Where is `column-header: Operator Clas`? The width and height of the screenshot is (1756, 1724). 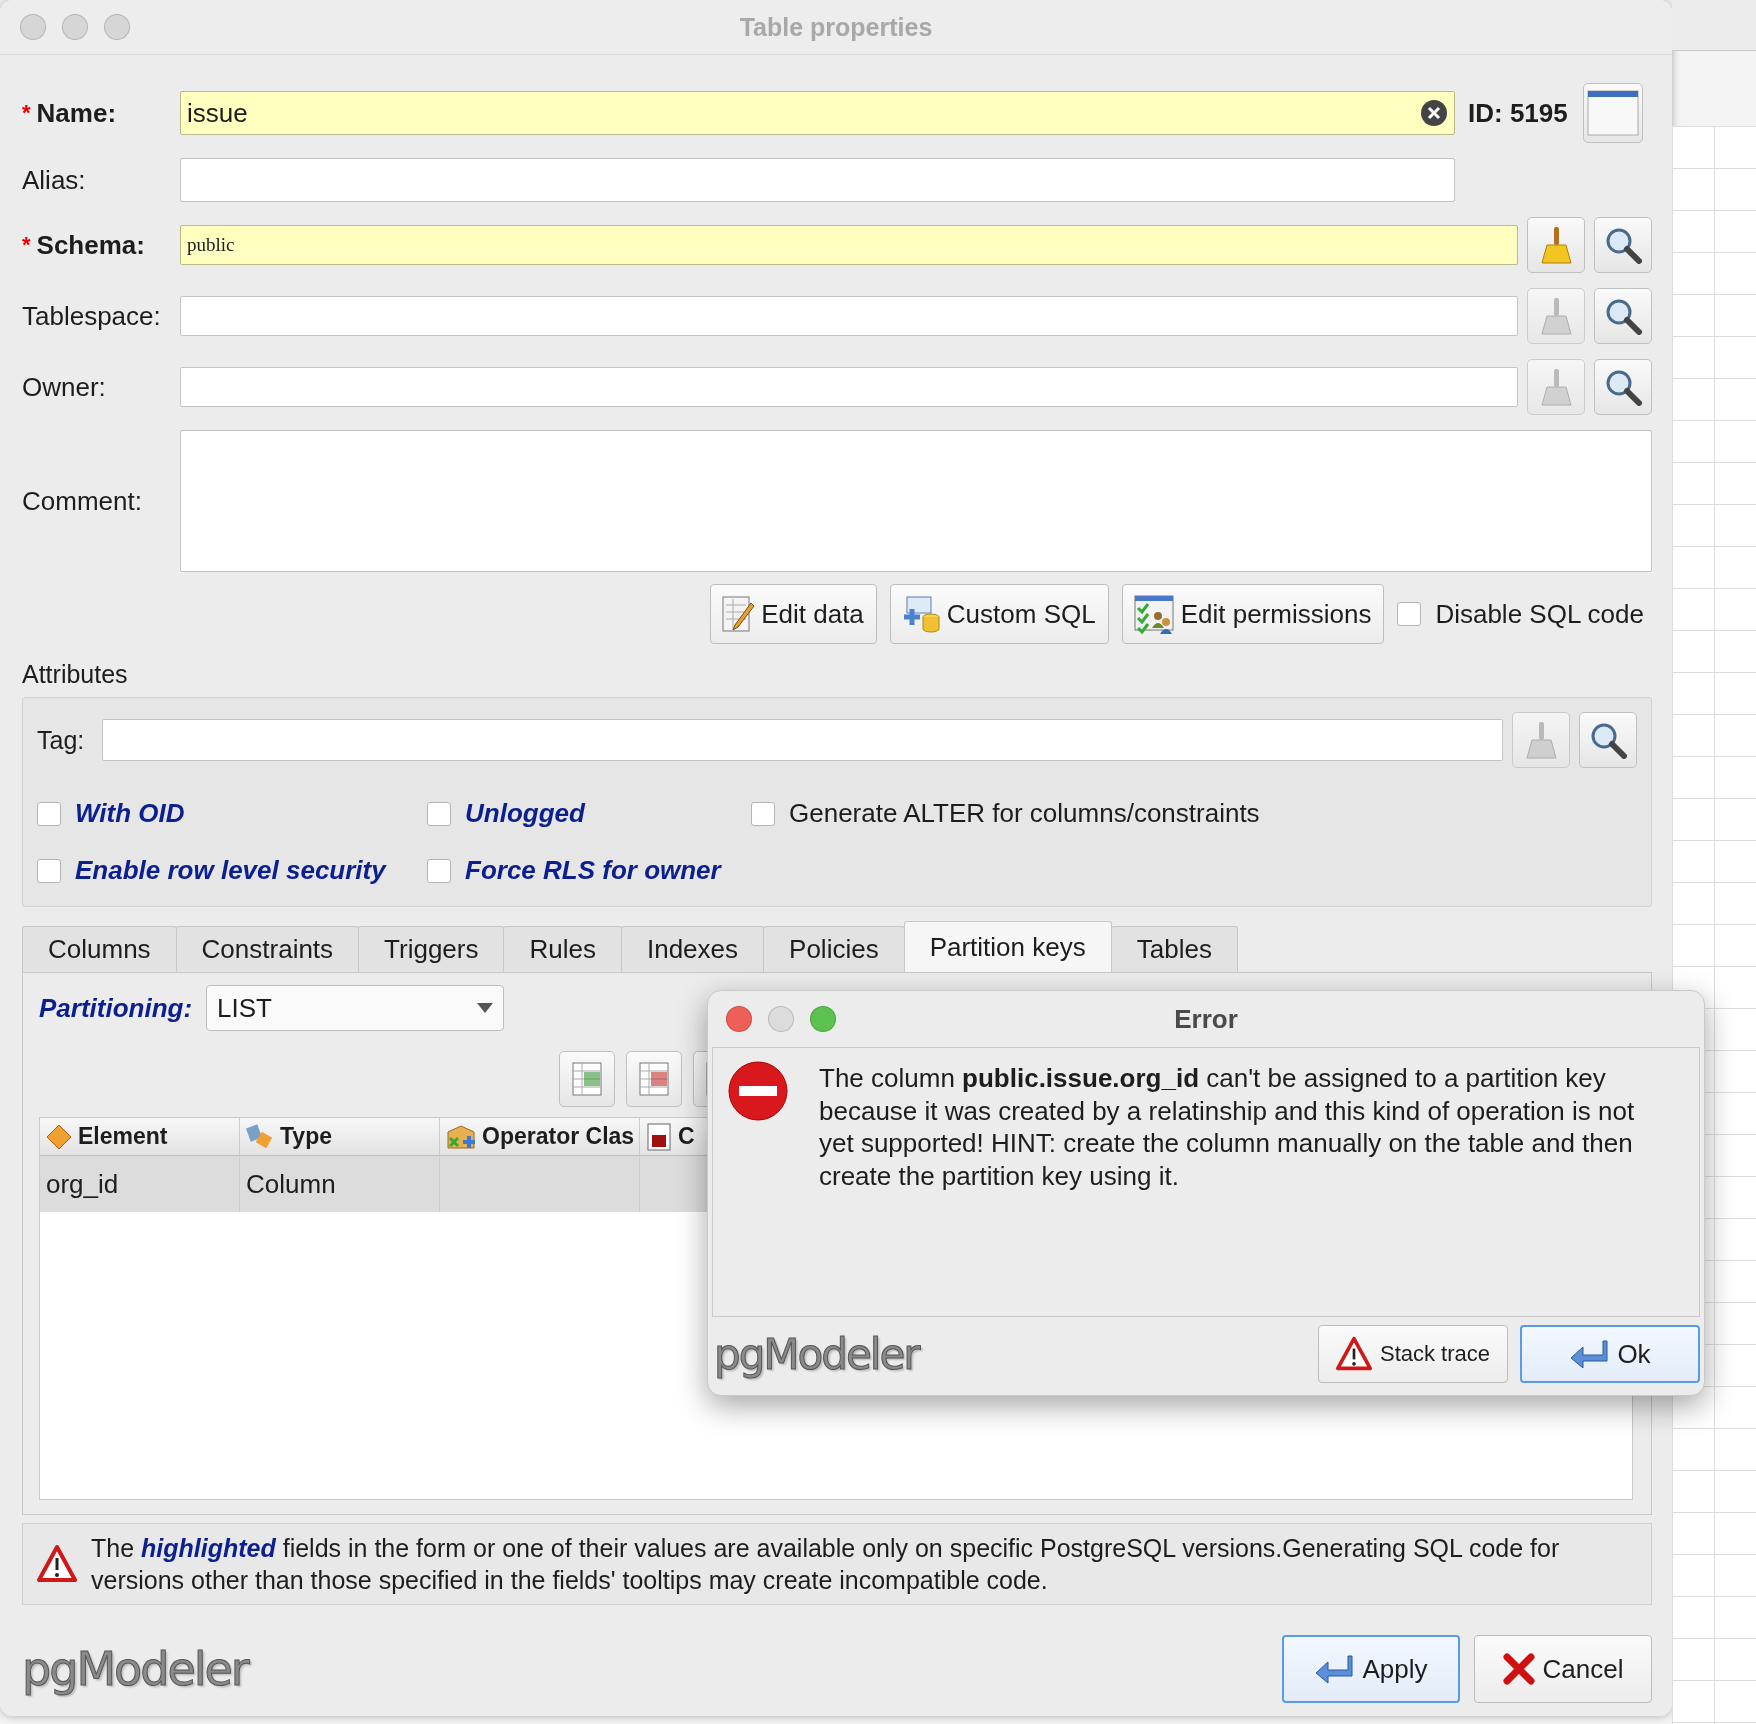
column-header: Operator Clas is located at coordinates (540, 1137).